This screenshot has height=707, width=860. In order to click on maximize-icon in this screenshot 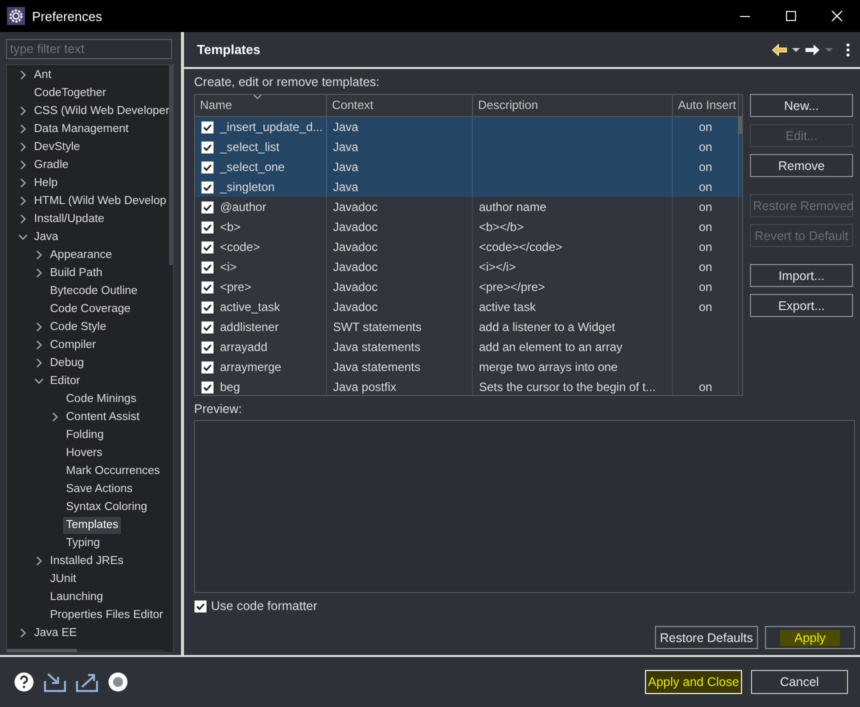, I will do `click(791, 16)`.